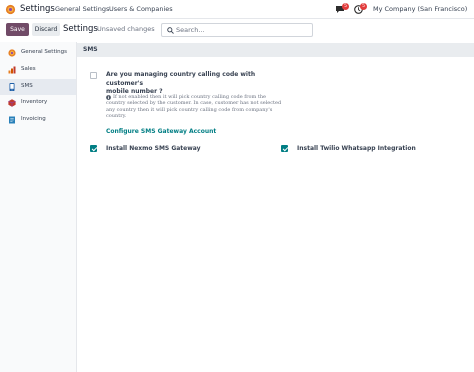  What do you see at coordinates (12, 53) in the screenshot?
I see `general-settings-icon` at bounding box center [12, 53].